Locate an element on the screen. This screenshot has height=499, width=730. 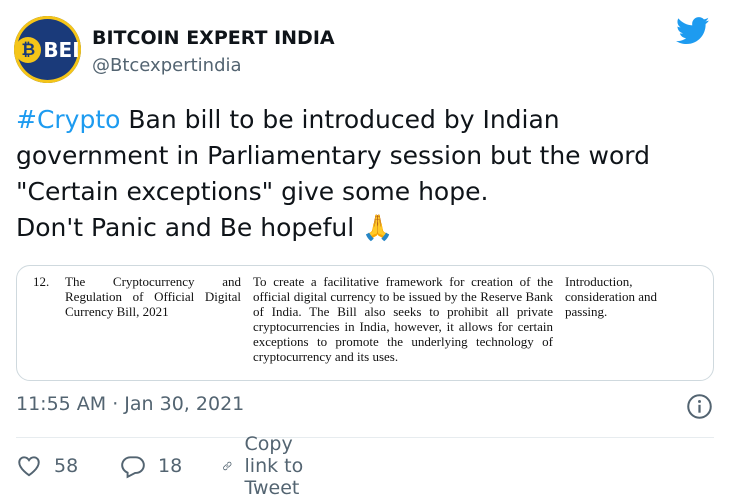
avatar-letters: BEI is located at coordinates (61, 49).